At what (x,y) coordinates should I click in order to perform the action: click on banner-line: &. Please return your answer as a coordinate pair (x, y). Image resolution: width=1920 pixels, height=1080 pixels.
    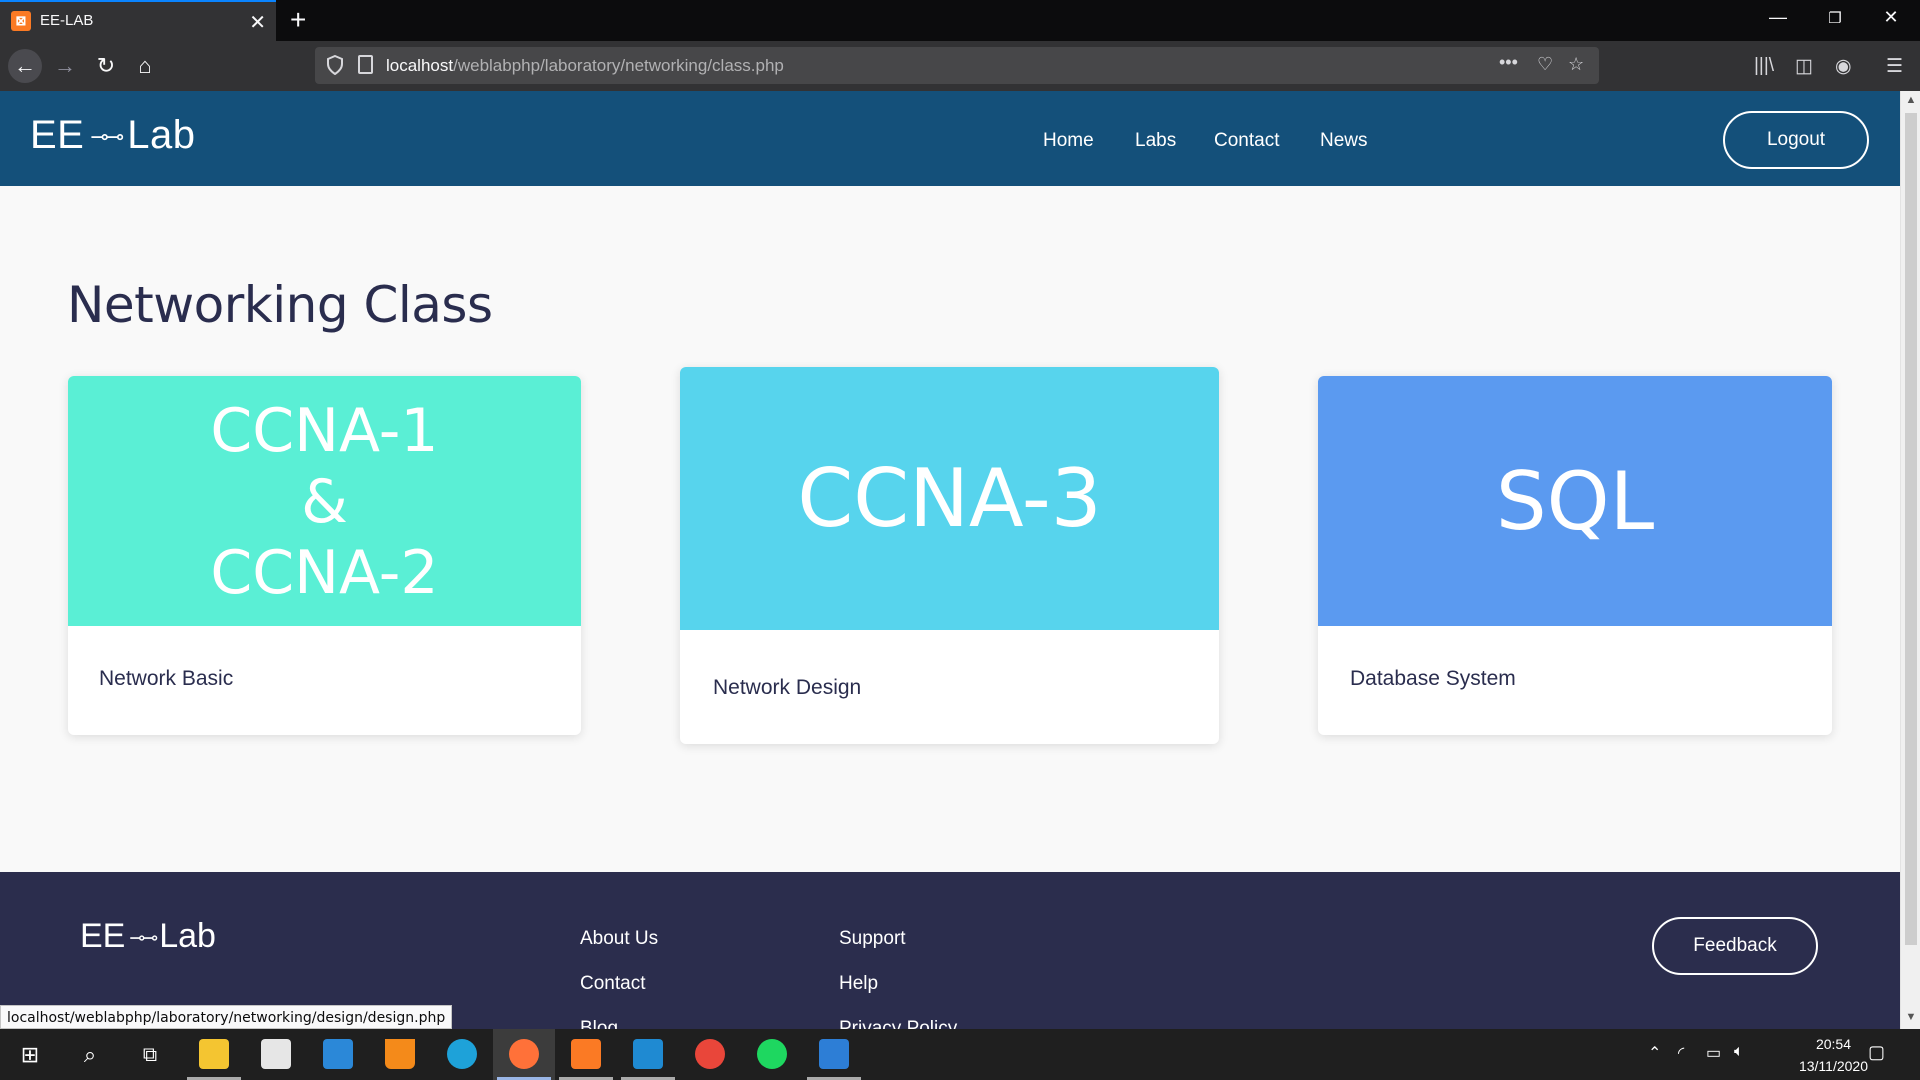
    Looking at the image, I should click on (324, 501).